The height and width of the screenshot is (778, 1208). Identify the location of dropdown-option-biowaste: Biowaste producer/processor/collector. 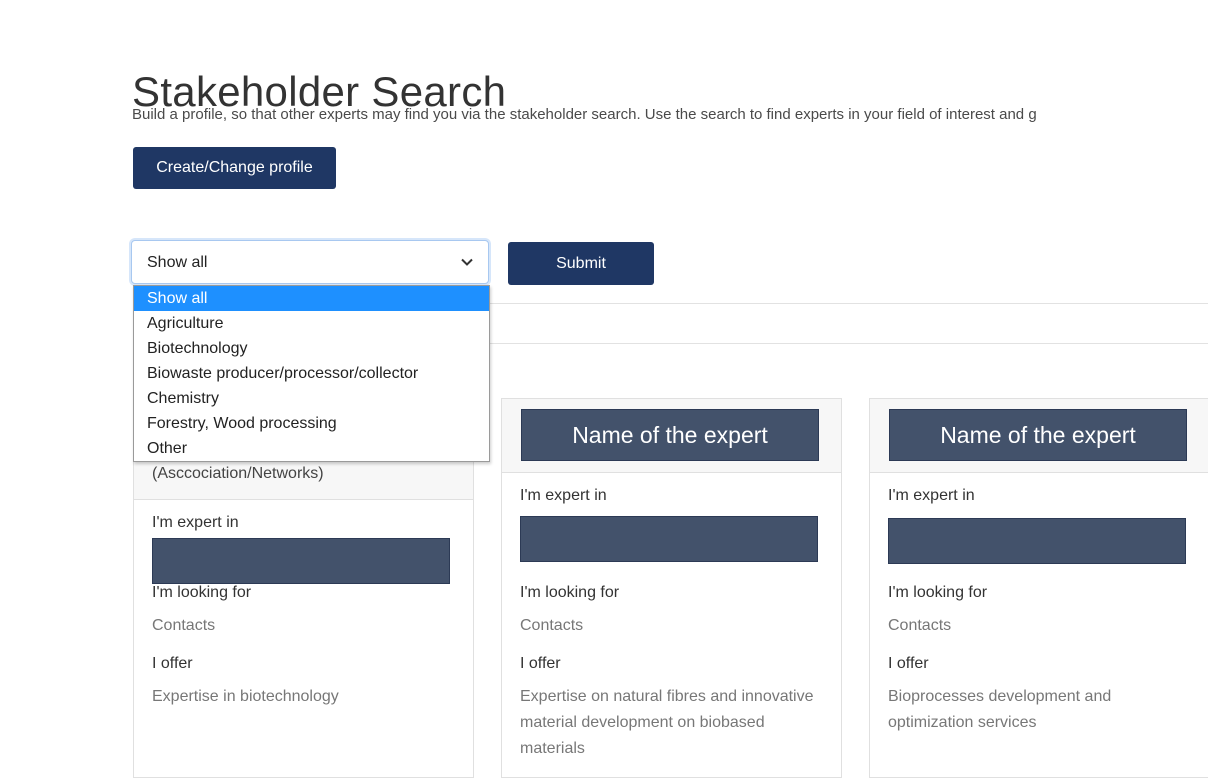
(311, 373).